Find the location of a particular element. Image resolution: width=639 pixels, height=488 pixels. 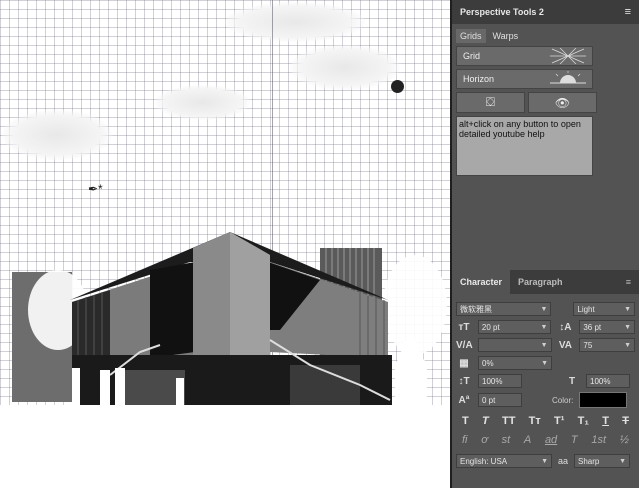

tab-paragraph: Paragraph is located at coordinates (540, 282).